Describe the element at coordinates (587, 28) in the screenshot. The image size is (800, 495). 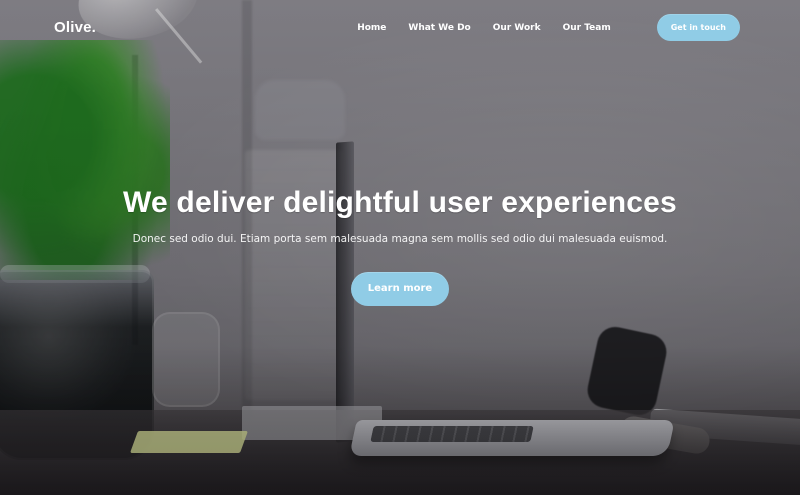
I see `nav-link-our-team: Our Team` at that location.